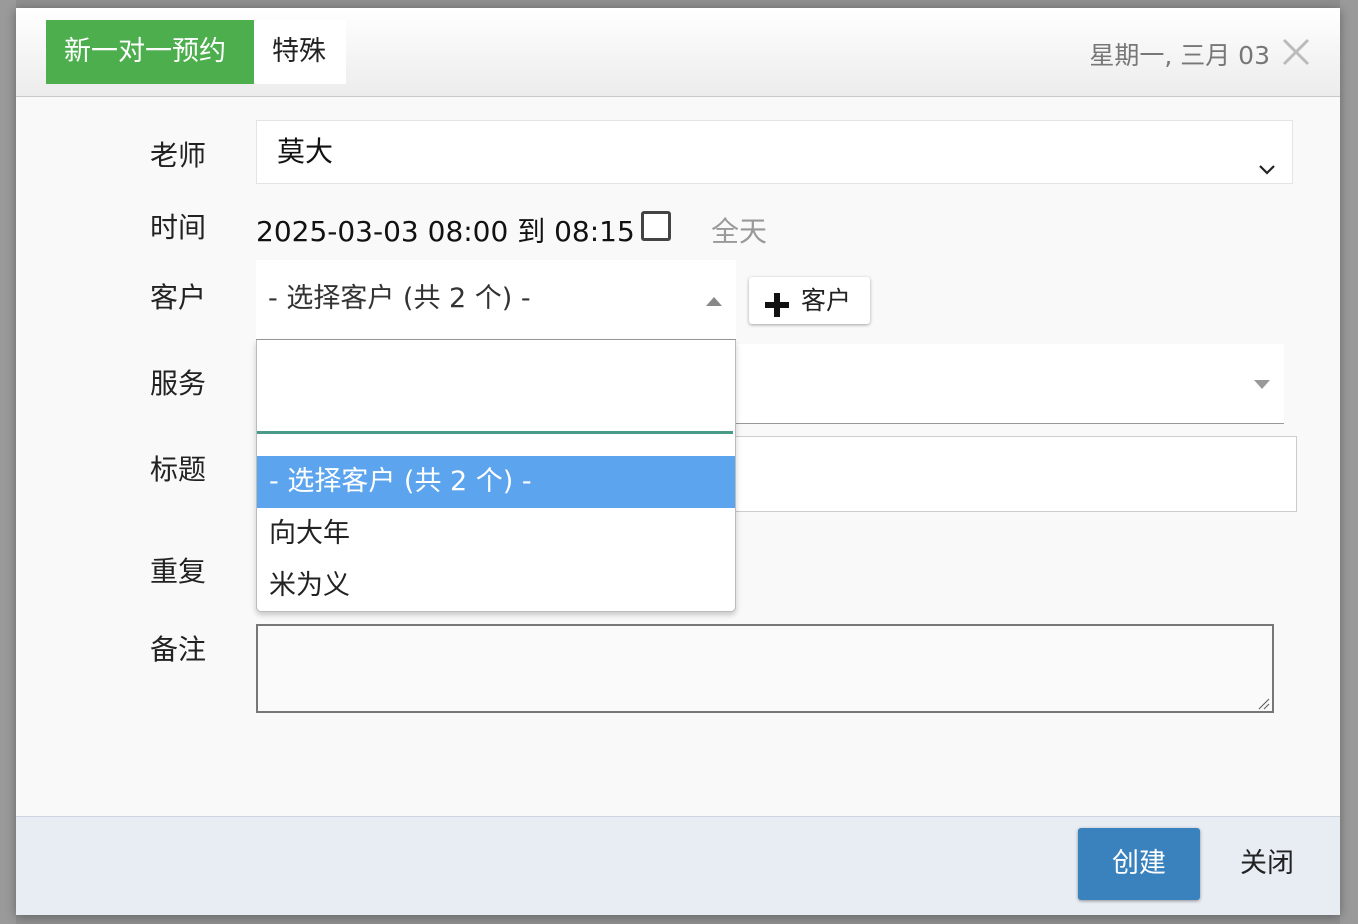 The image size is (1358, 924). I want to click on modal-footer: 创建 关闭, so click(678, 865).